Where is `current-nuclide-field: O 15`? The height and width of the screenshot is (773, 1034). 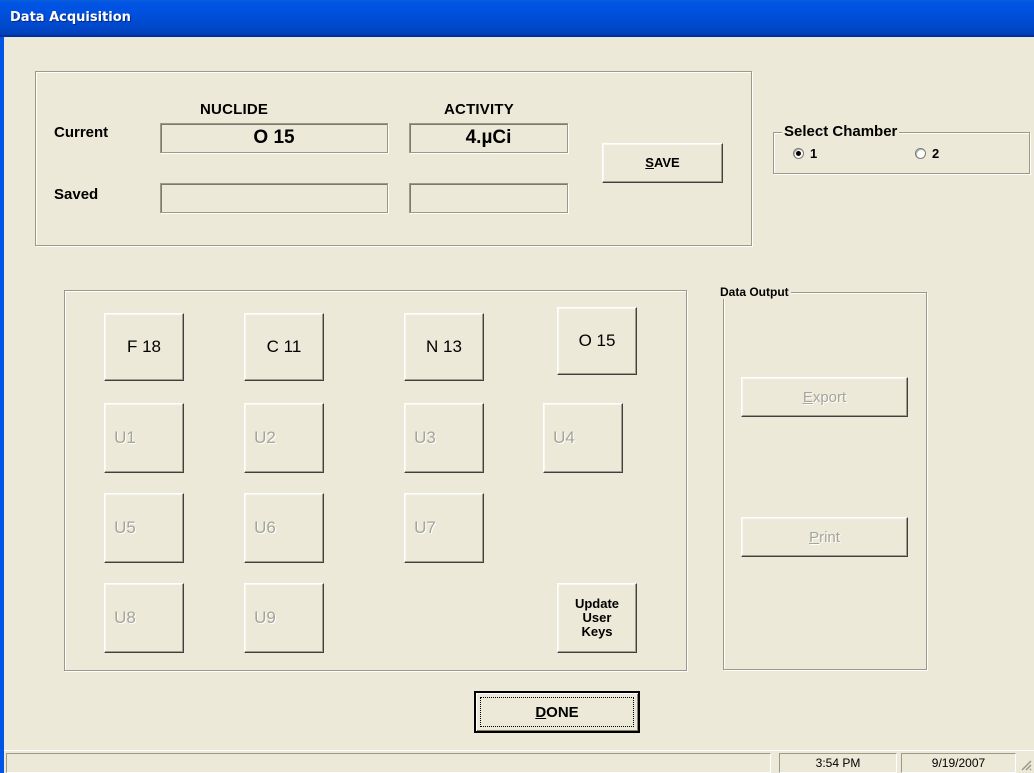
current-nuclide-field: O 15 is located at coordinates (274, 138).